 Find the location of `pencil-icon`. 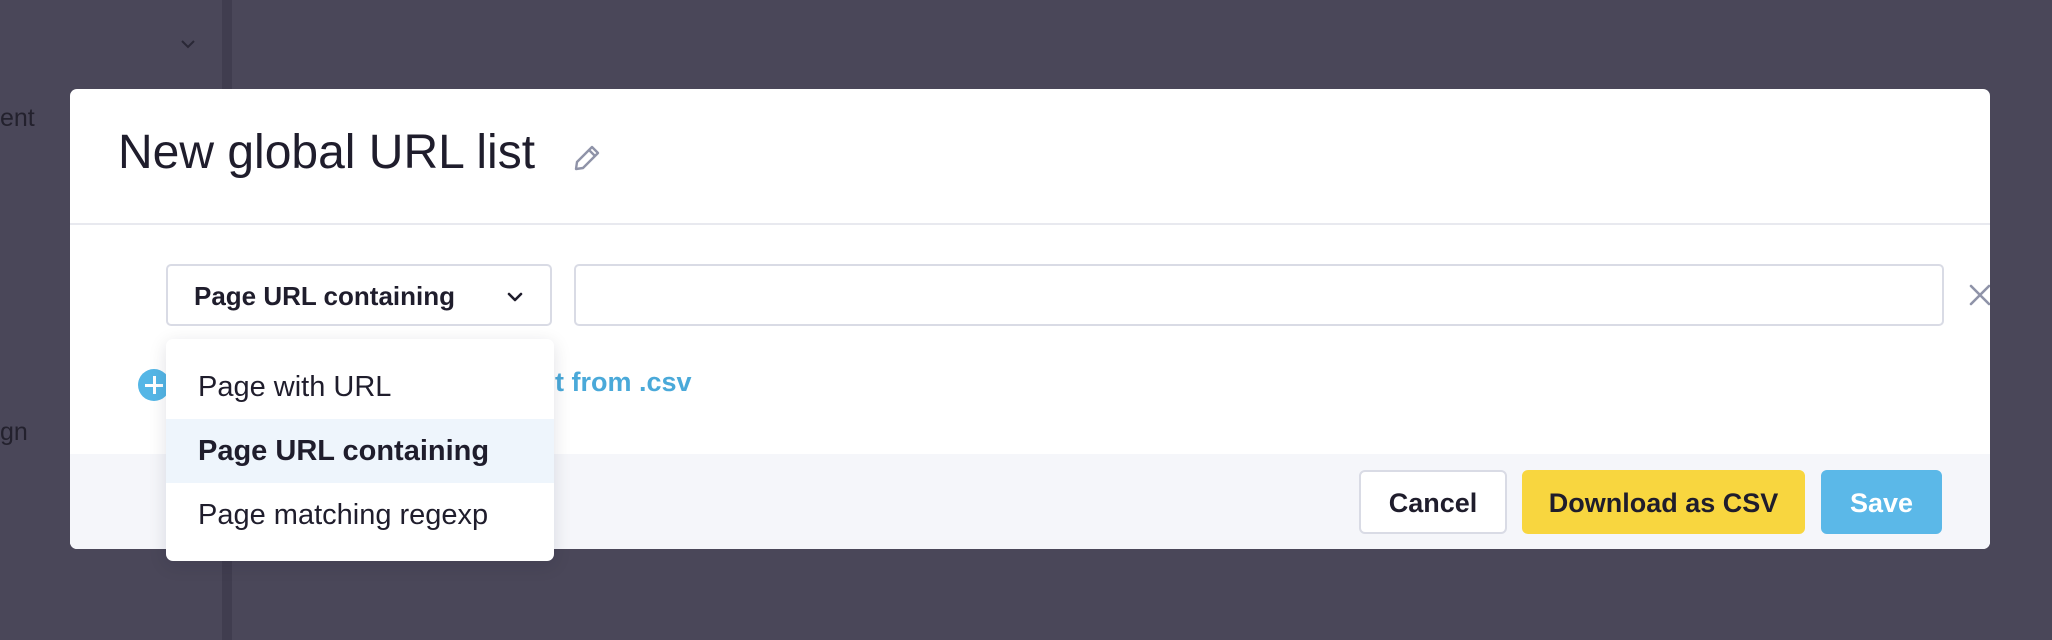

pencil-icon is located at coordinates (587, 158).